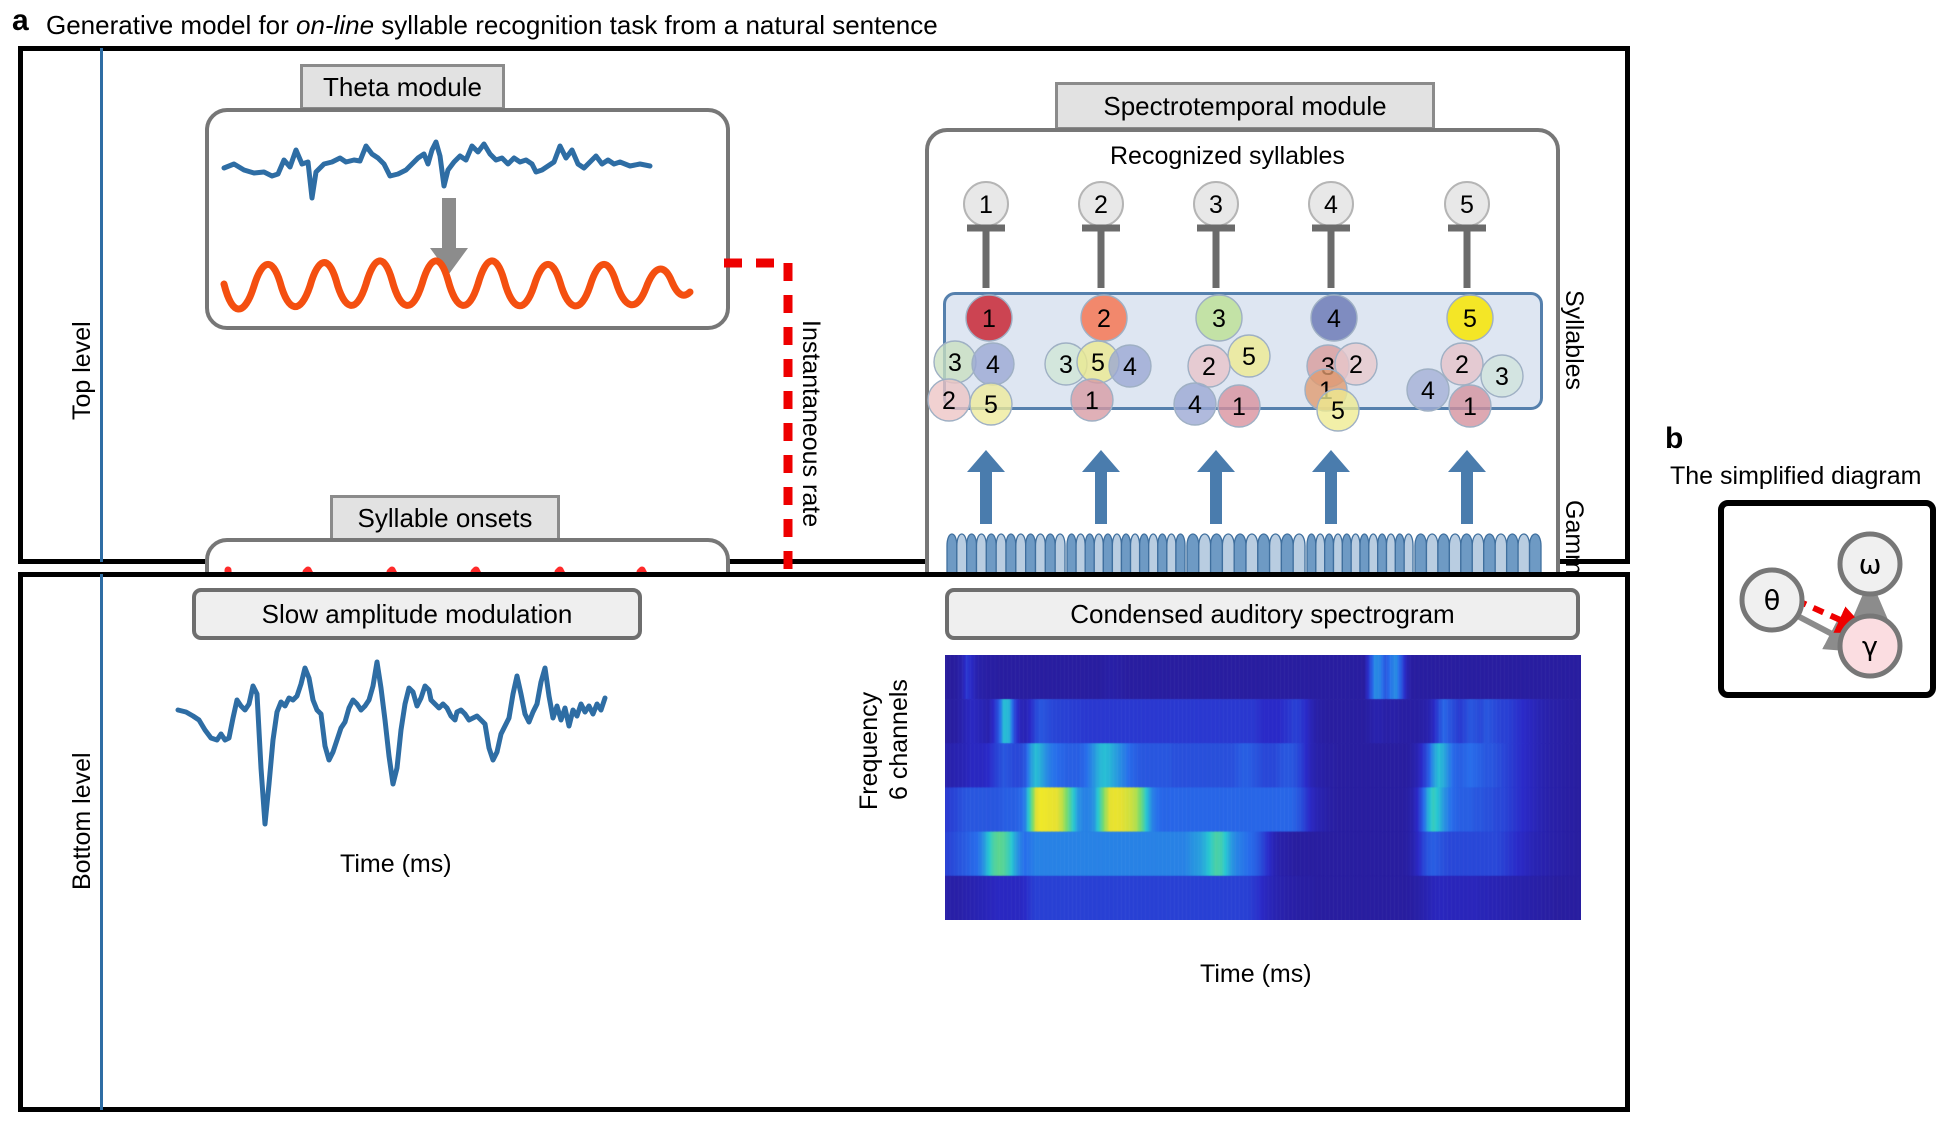 This screenshot has width=1940, height=1123. I want to click on panel-b-letter: b, so click(1674, 438).